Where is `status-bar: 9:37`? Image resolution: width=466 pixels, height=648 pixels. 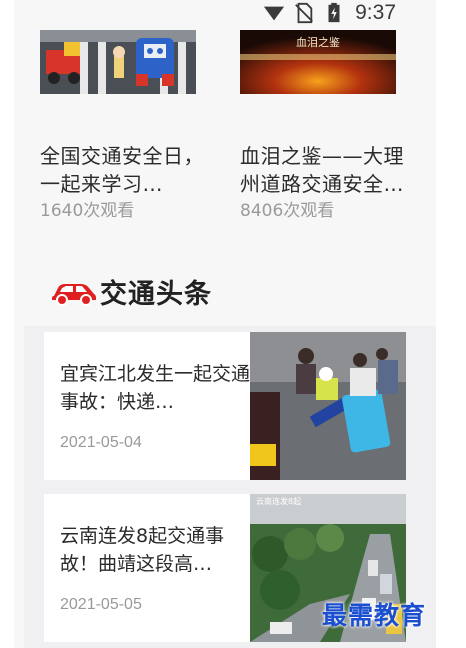 status-bar: 9:37 is located at coordinates (329, 13).